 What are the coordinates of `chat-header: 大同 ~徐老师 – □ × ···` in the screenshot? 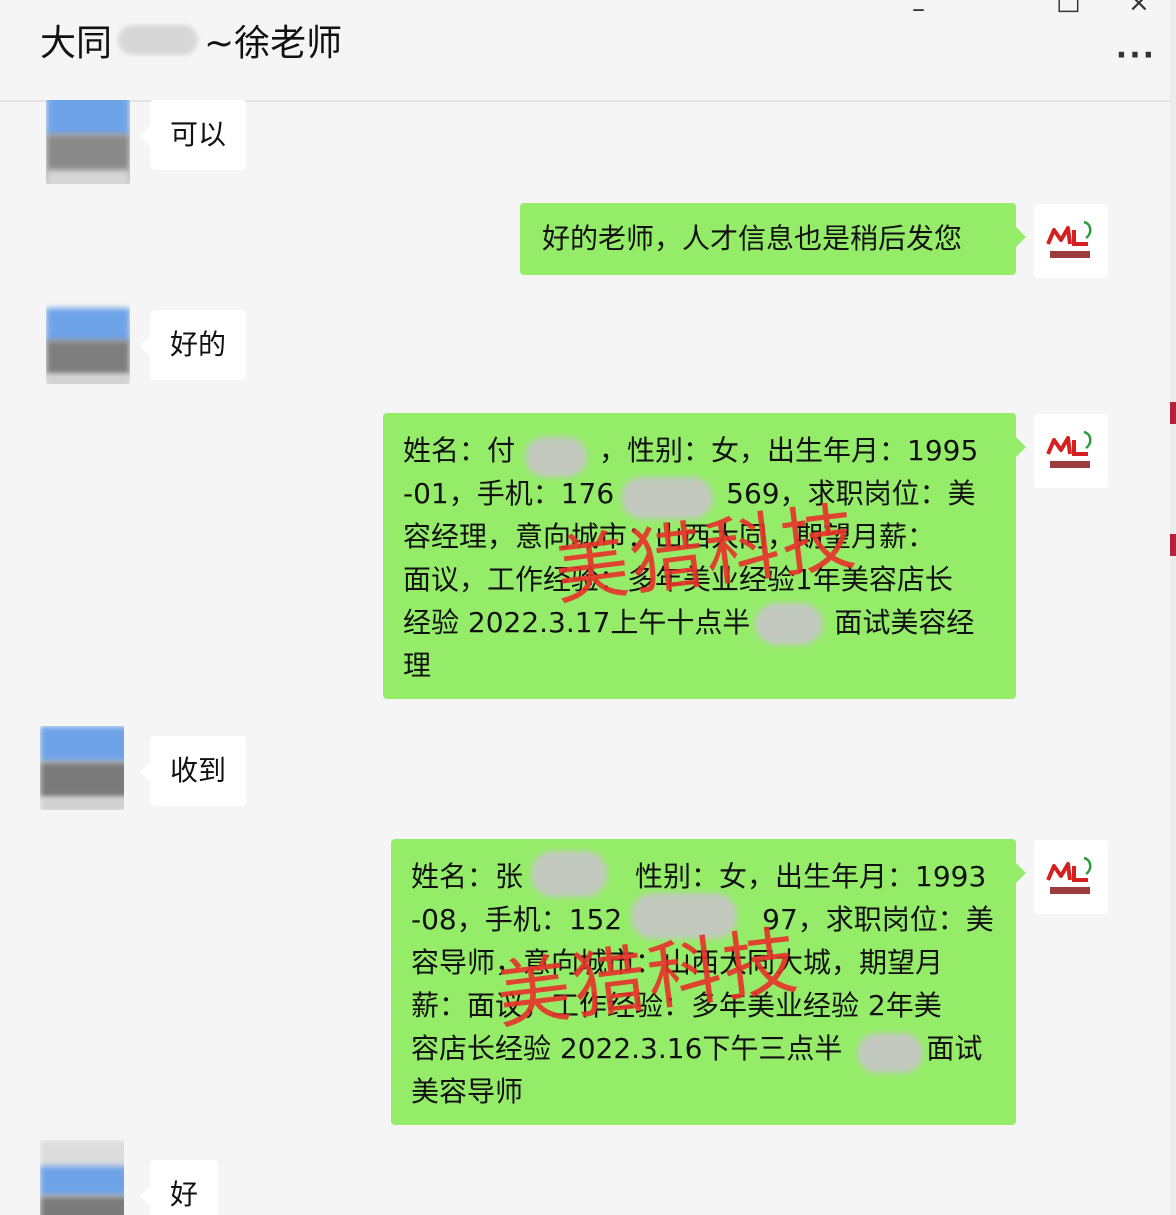 It's located at (588, 51).